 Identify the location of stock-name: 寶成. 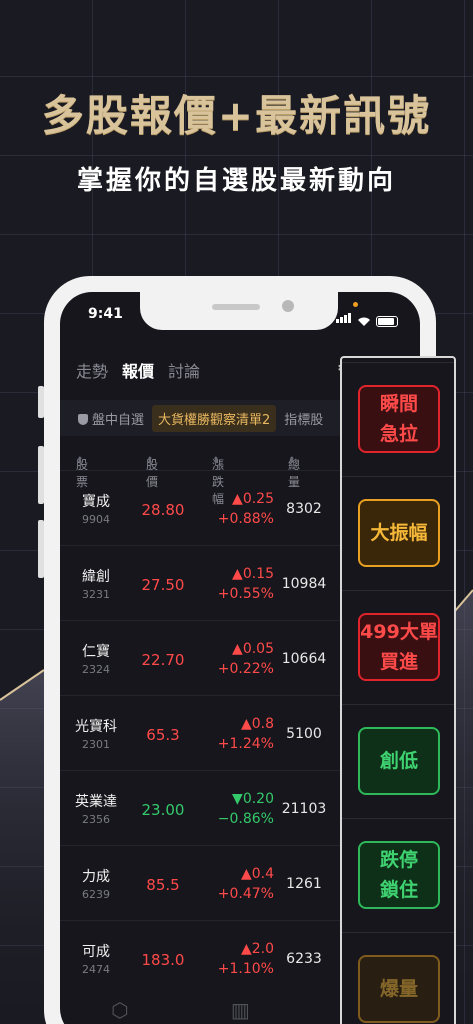
(96, 502).